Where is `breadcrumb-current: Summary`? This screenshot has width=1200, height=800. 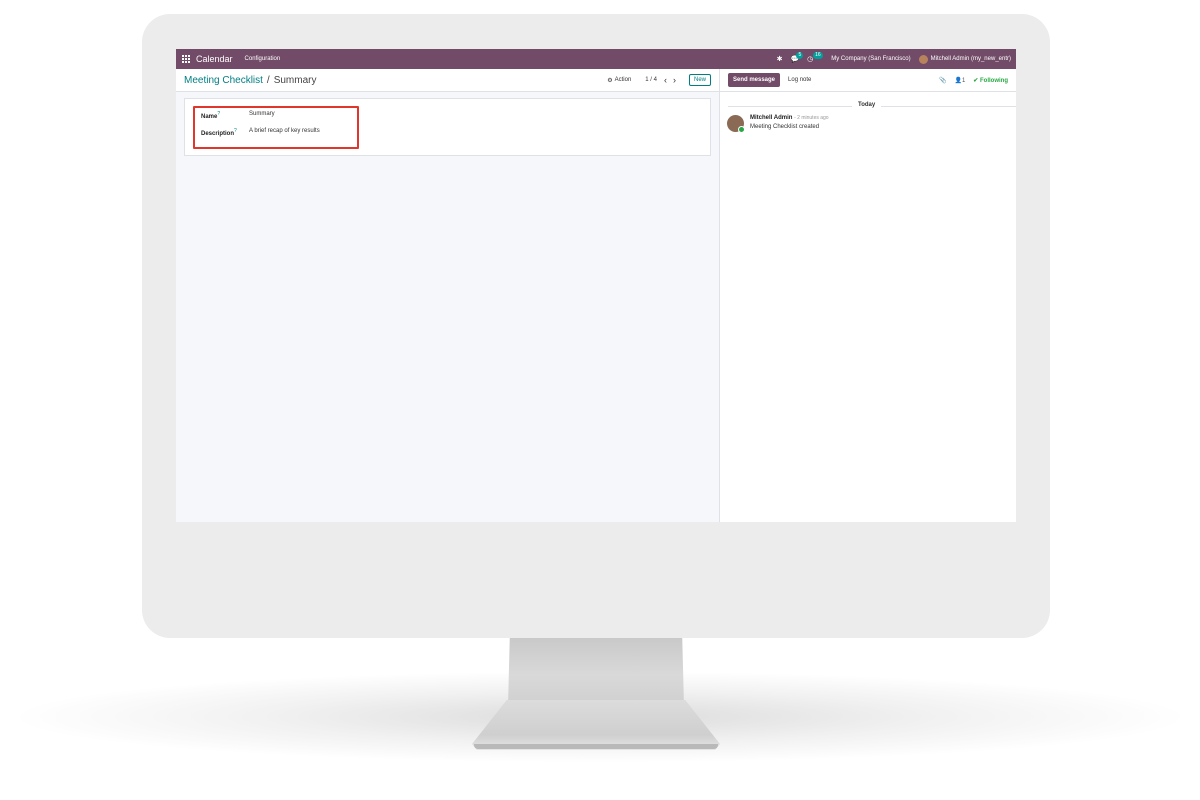
breadcrumb-current: Summary is located at coordinates (295, 80).